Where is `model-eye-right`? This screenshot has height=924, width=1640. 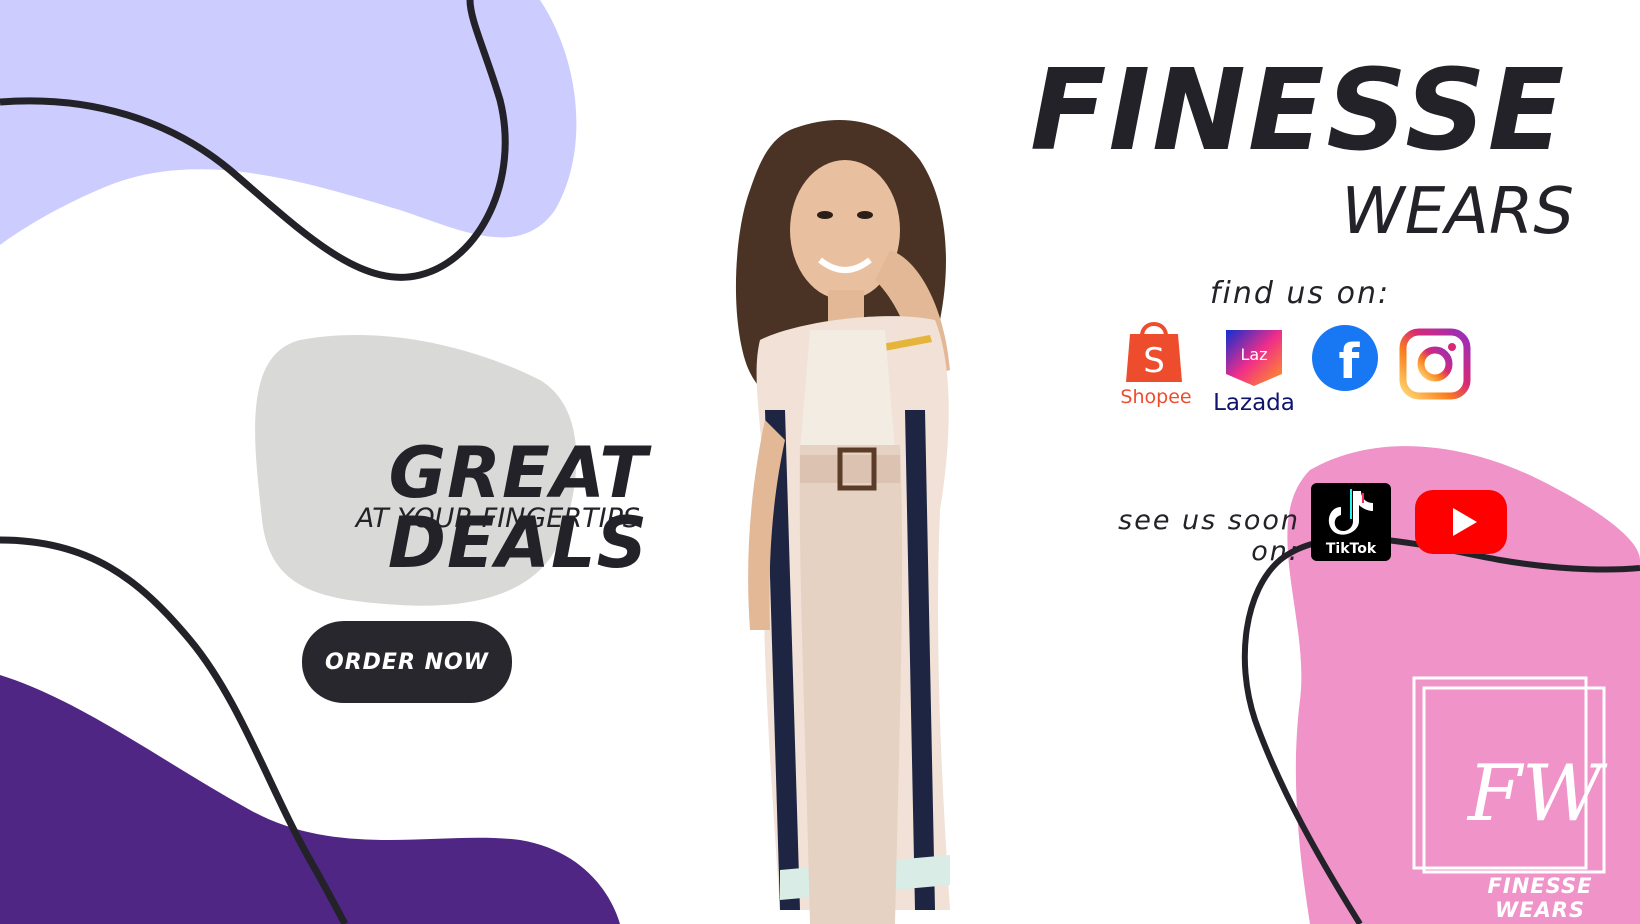 model-eye-right is located at coordinates (865, 215).